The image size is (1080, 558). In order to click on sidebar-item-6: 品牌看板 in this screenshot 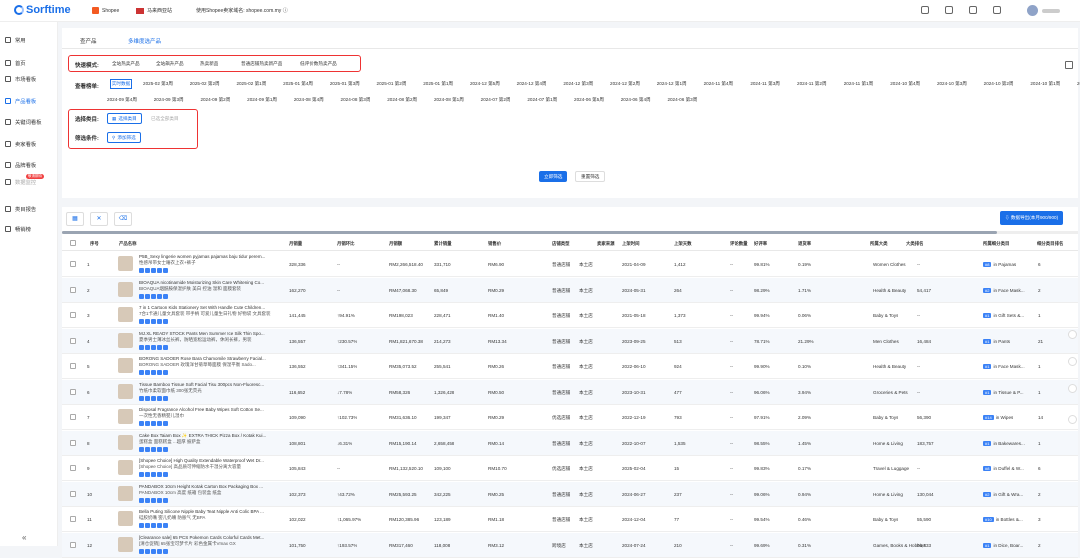, I will do `click(29, 165)`.